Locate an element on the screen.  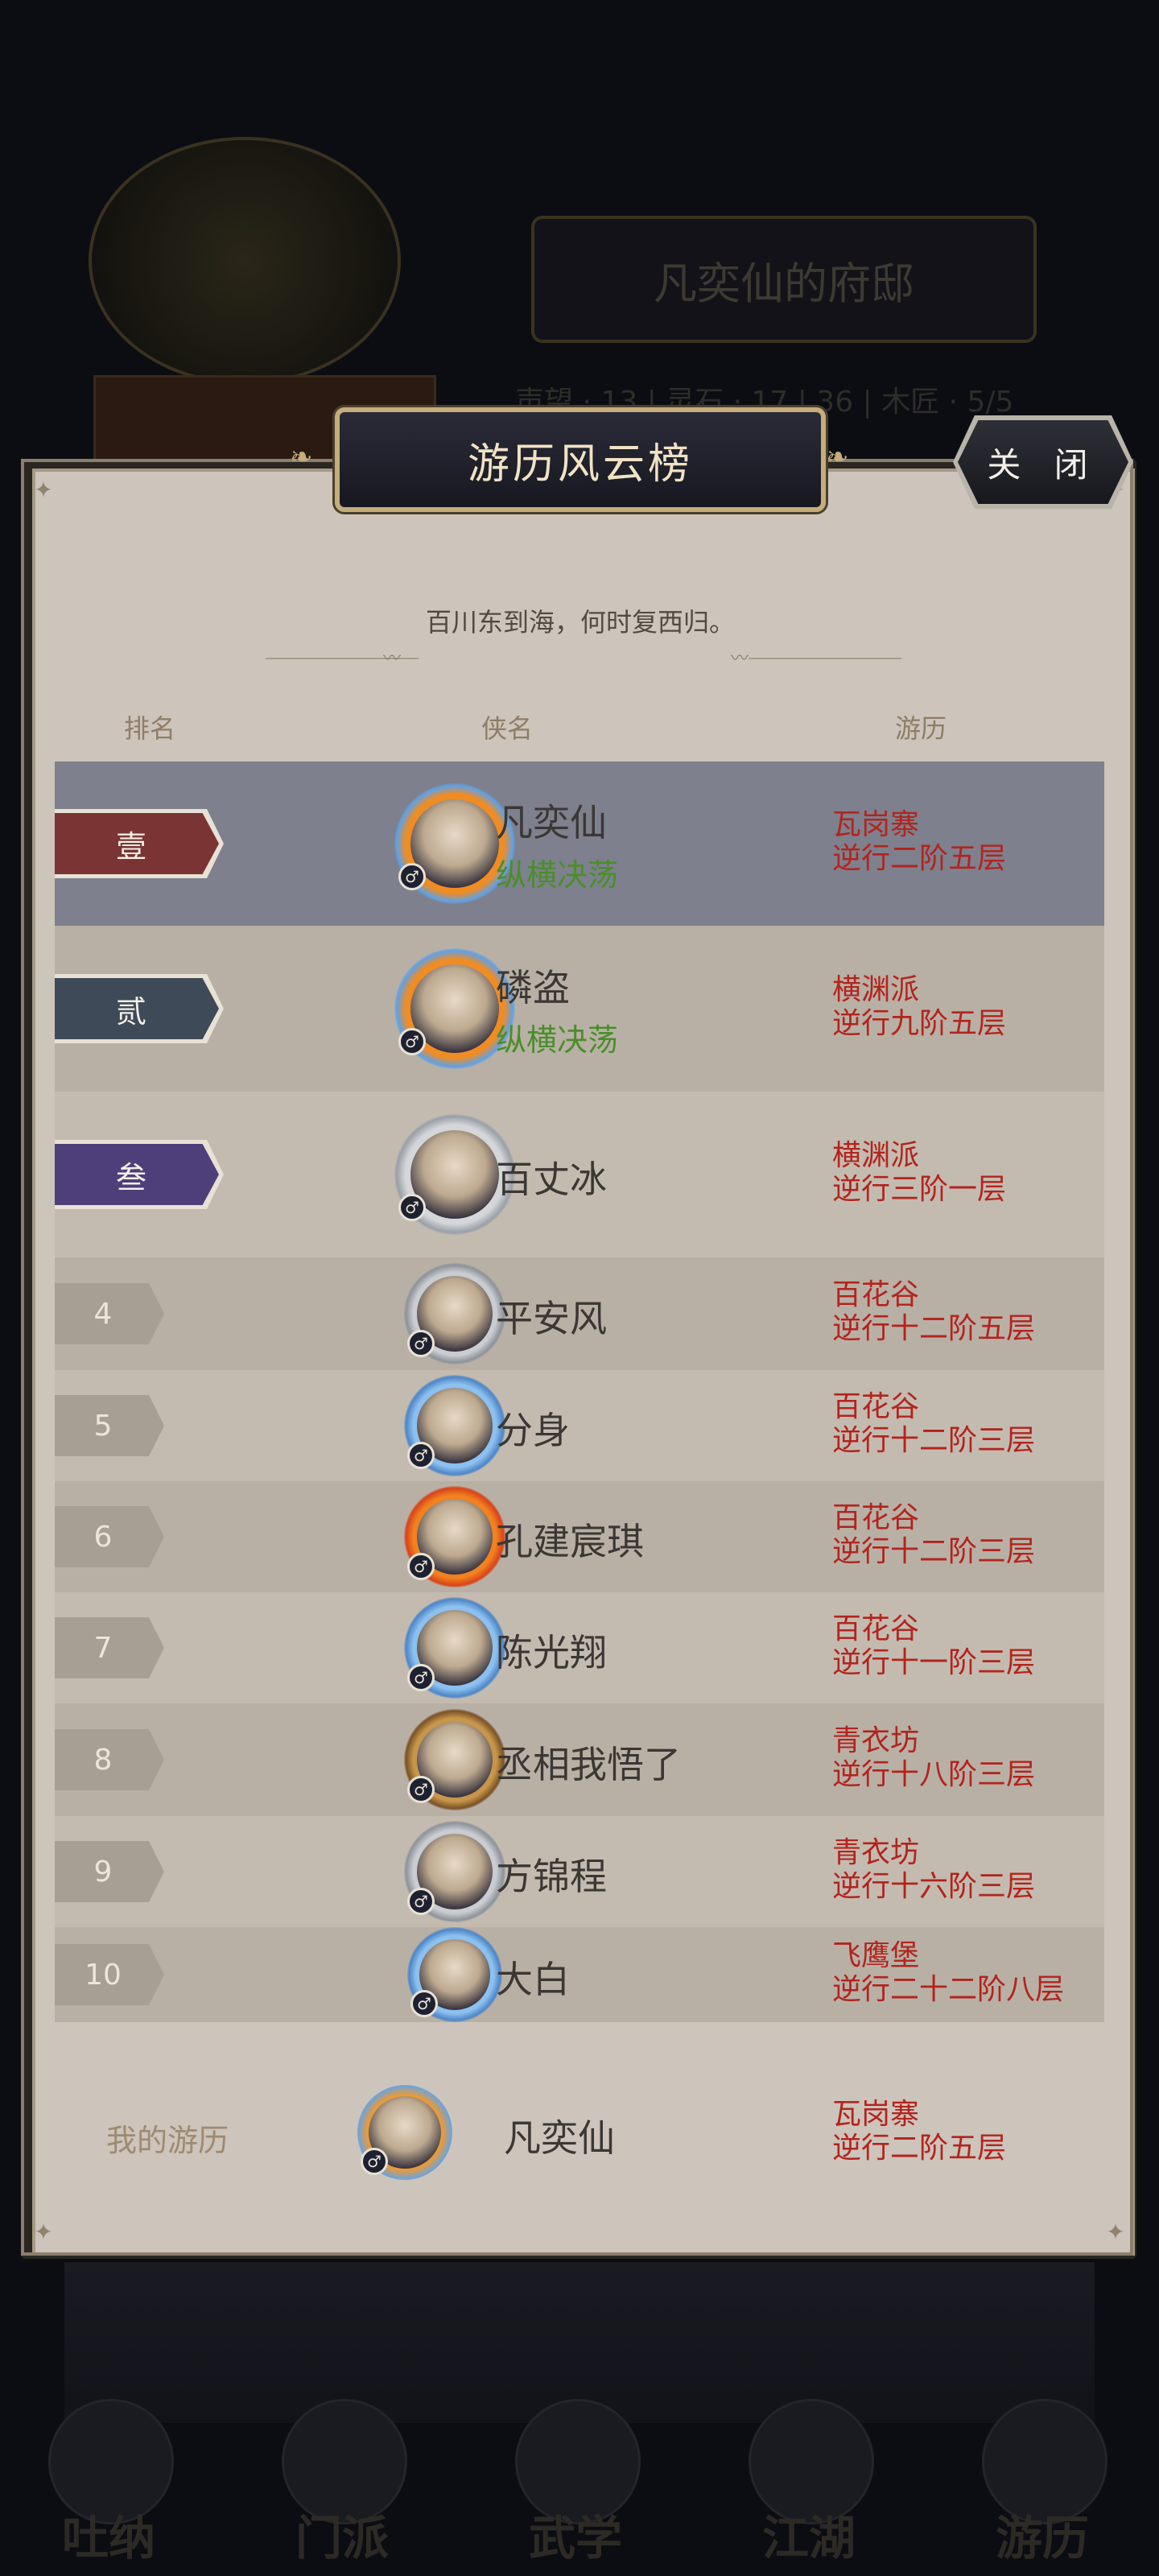
ranking-row: 5 ♂ 分身 百花谷 逆行十二阶三层 is located at coordinates (579, 1425).